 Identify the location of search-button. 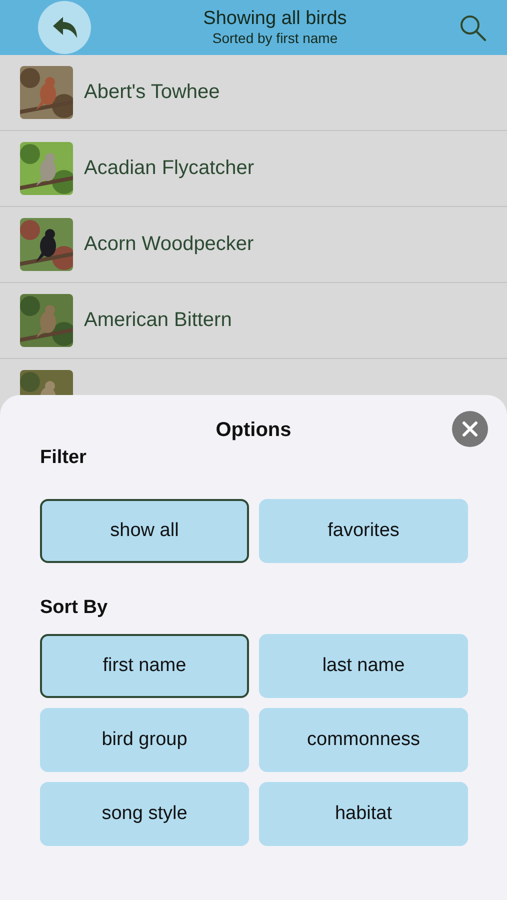
(473, 28).